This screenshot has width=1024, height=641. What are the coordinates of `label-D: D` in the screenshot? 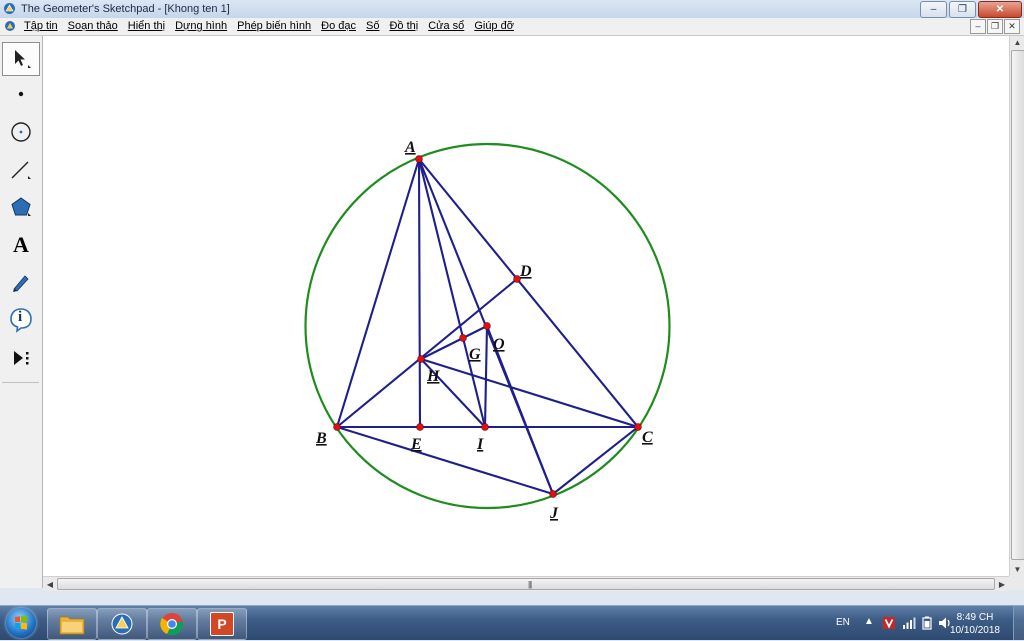 It's located at (525, 271).